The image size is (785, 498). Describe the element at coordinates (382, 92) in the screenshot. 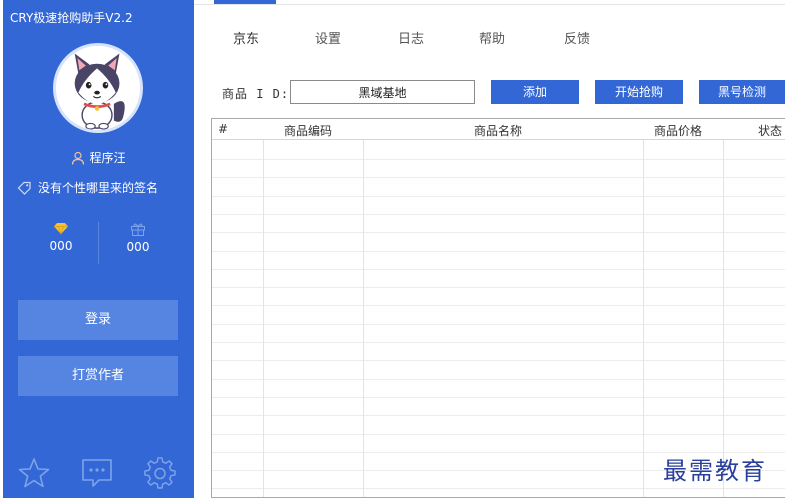

I see `product-id-input` at that location.